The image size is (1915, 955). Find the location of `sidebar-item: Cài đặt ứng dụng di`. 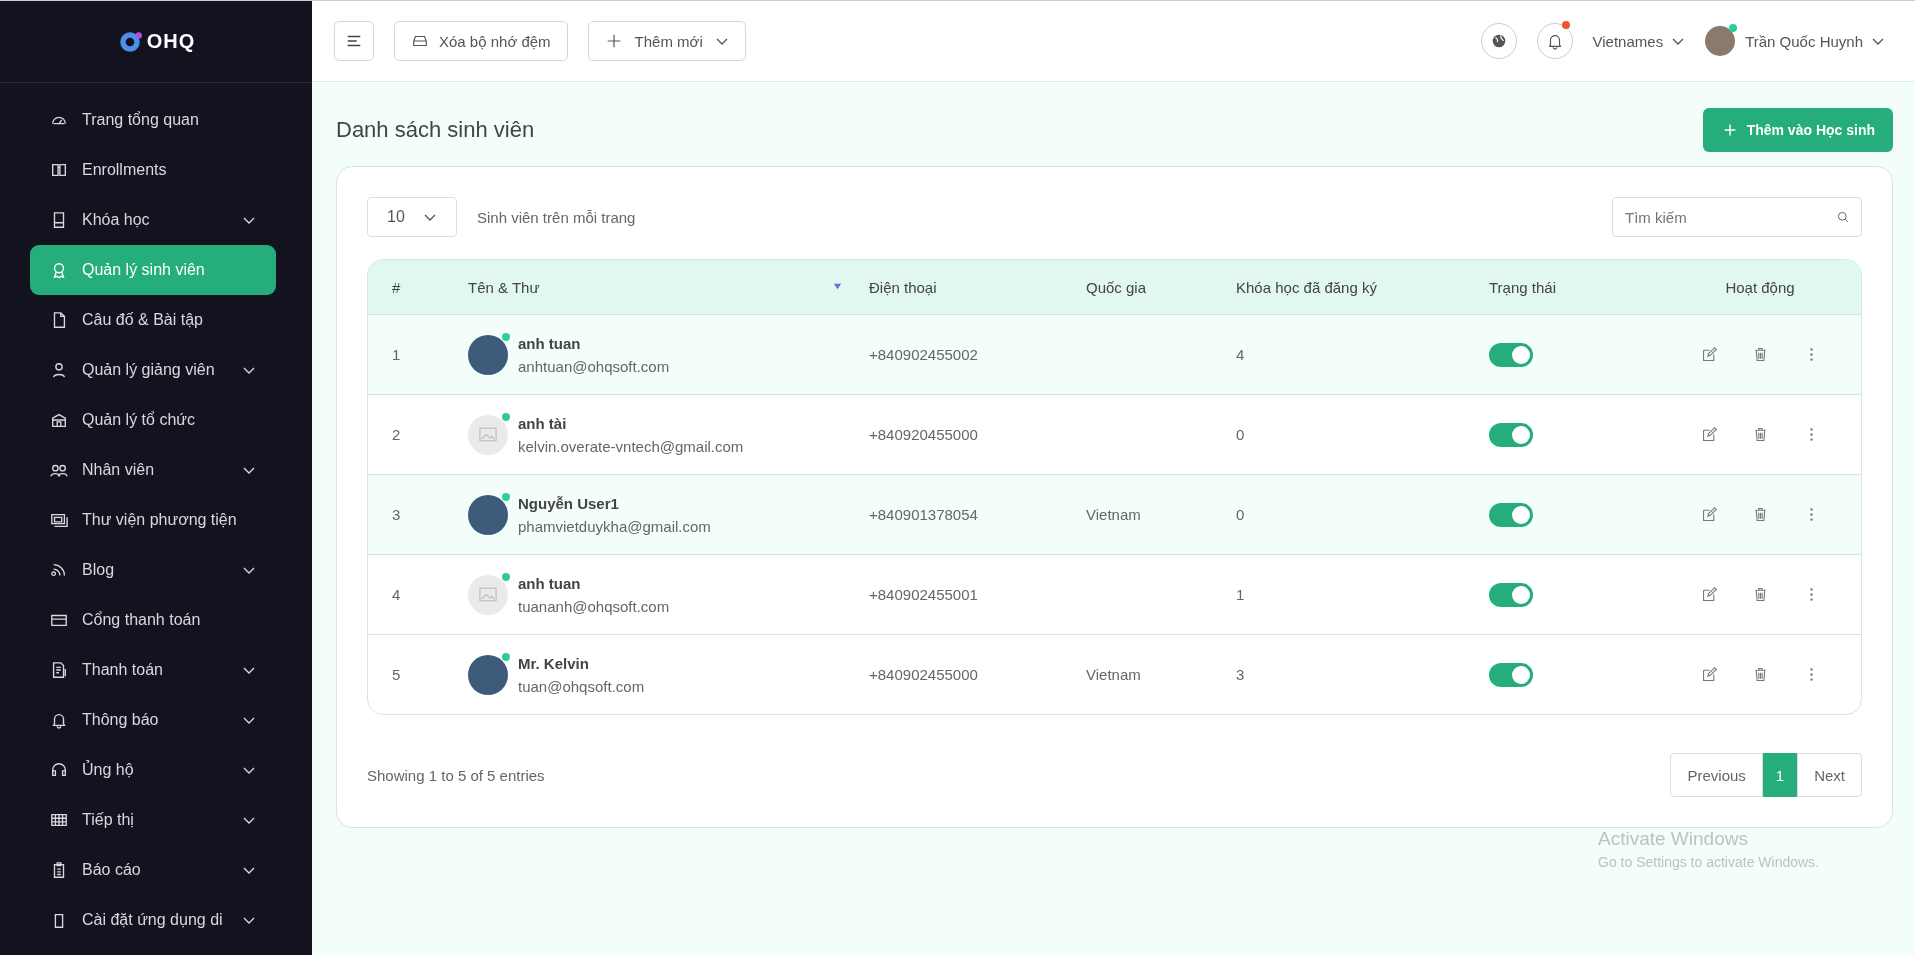

sidebar-item: Cài đặt ứng dụng di is located at coordinates (153, 920).